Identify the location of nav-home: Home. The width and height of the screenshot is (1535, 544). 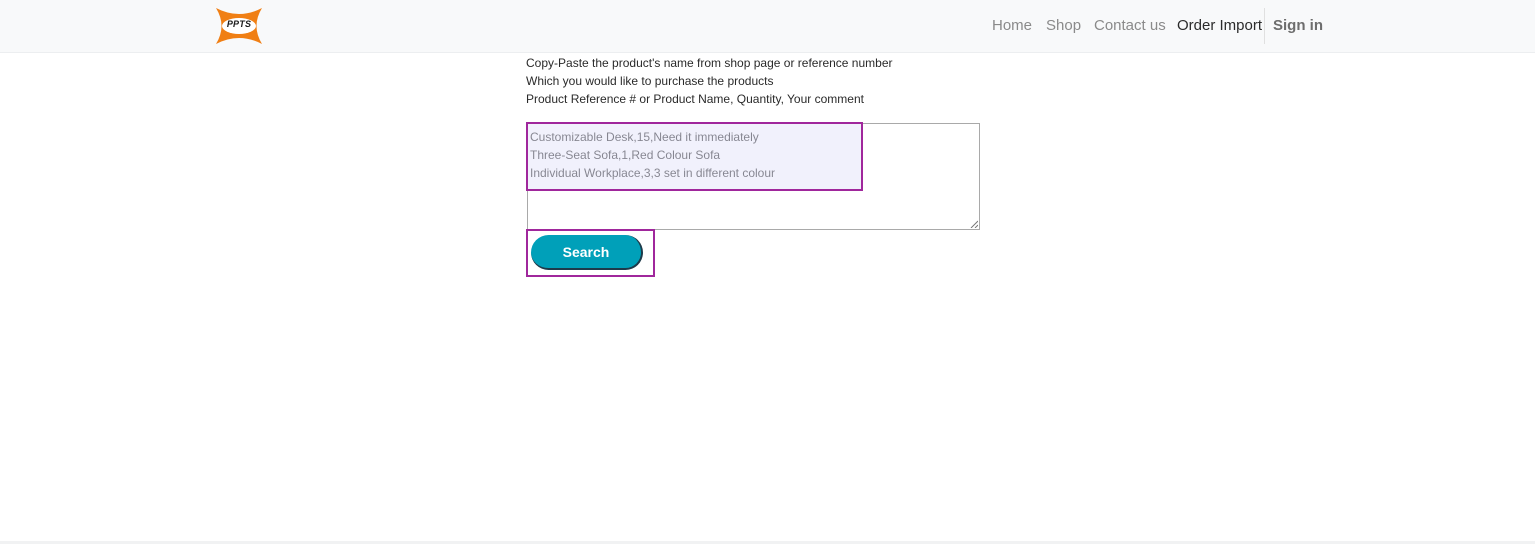
(1012, 25).